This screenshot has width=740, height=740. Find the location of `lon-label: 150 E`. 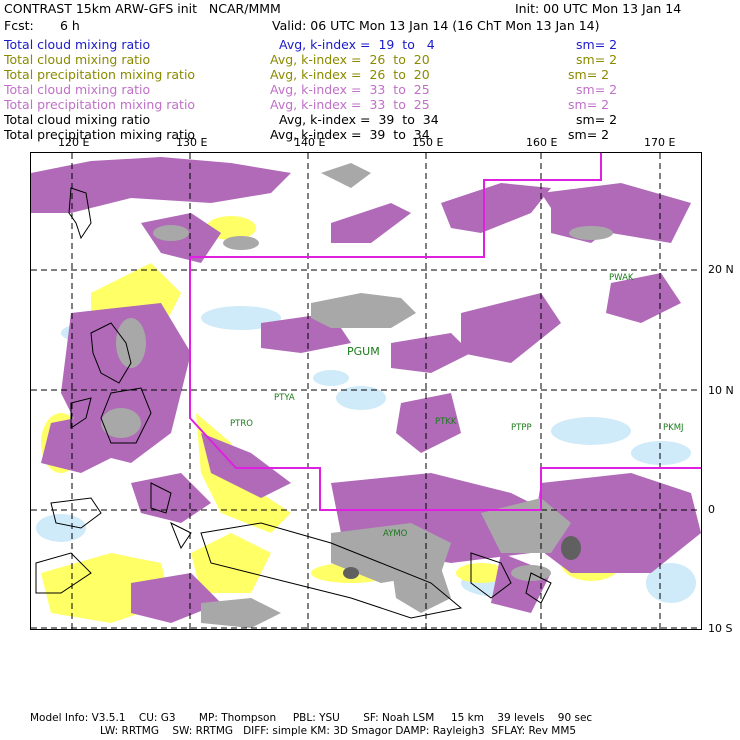

lon-label: 150 E is located at coordinates (428, 142).